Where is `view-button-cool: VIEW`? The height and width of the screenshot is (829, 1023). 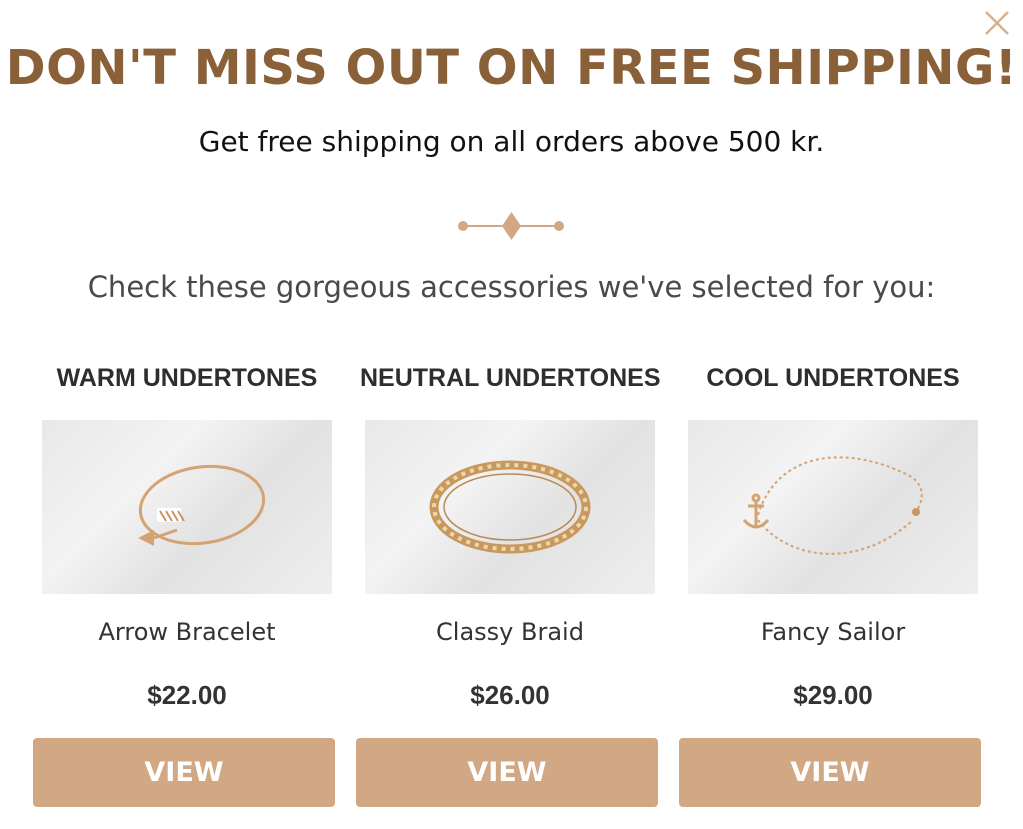 view-button-cool: VIEW is located at coordinates (830, 772).